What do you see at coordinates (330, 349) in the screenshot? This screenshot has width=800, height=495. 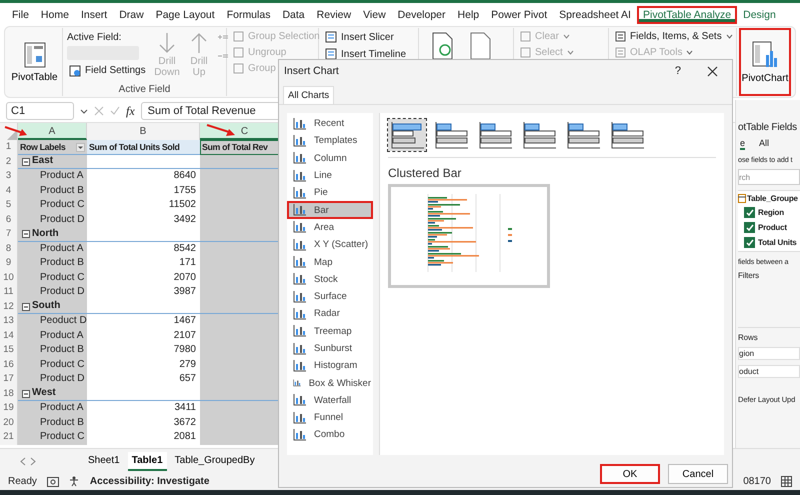 I see `chart-type-item: Sunburst` at bounding box center [330, 349].